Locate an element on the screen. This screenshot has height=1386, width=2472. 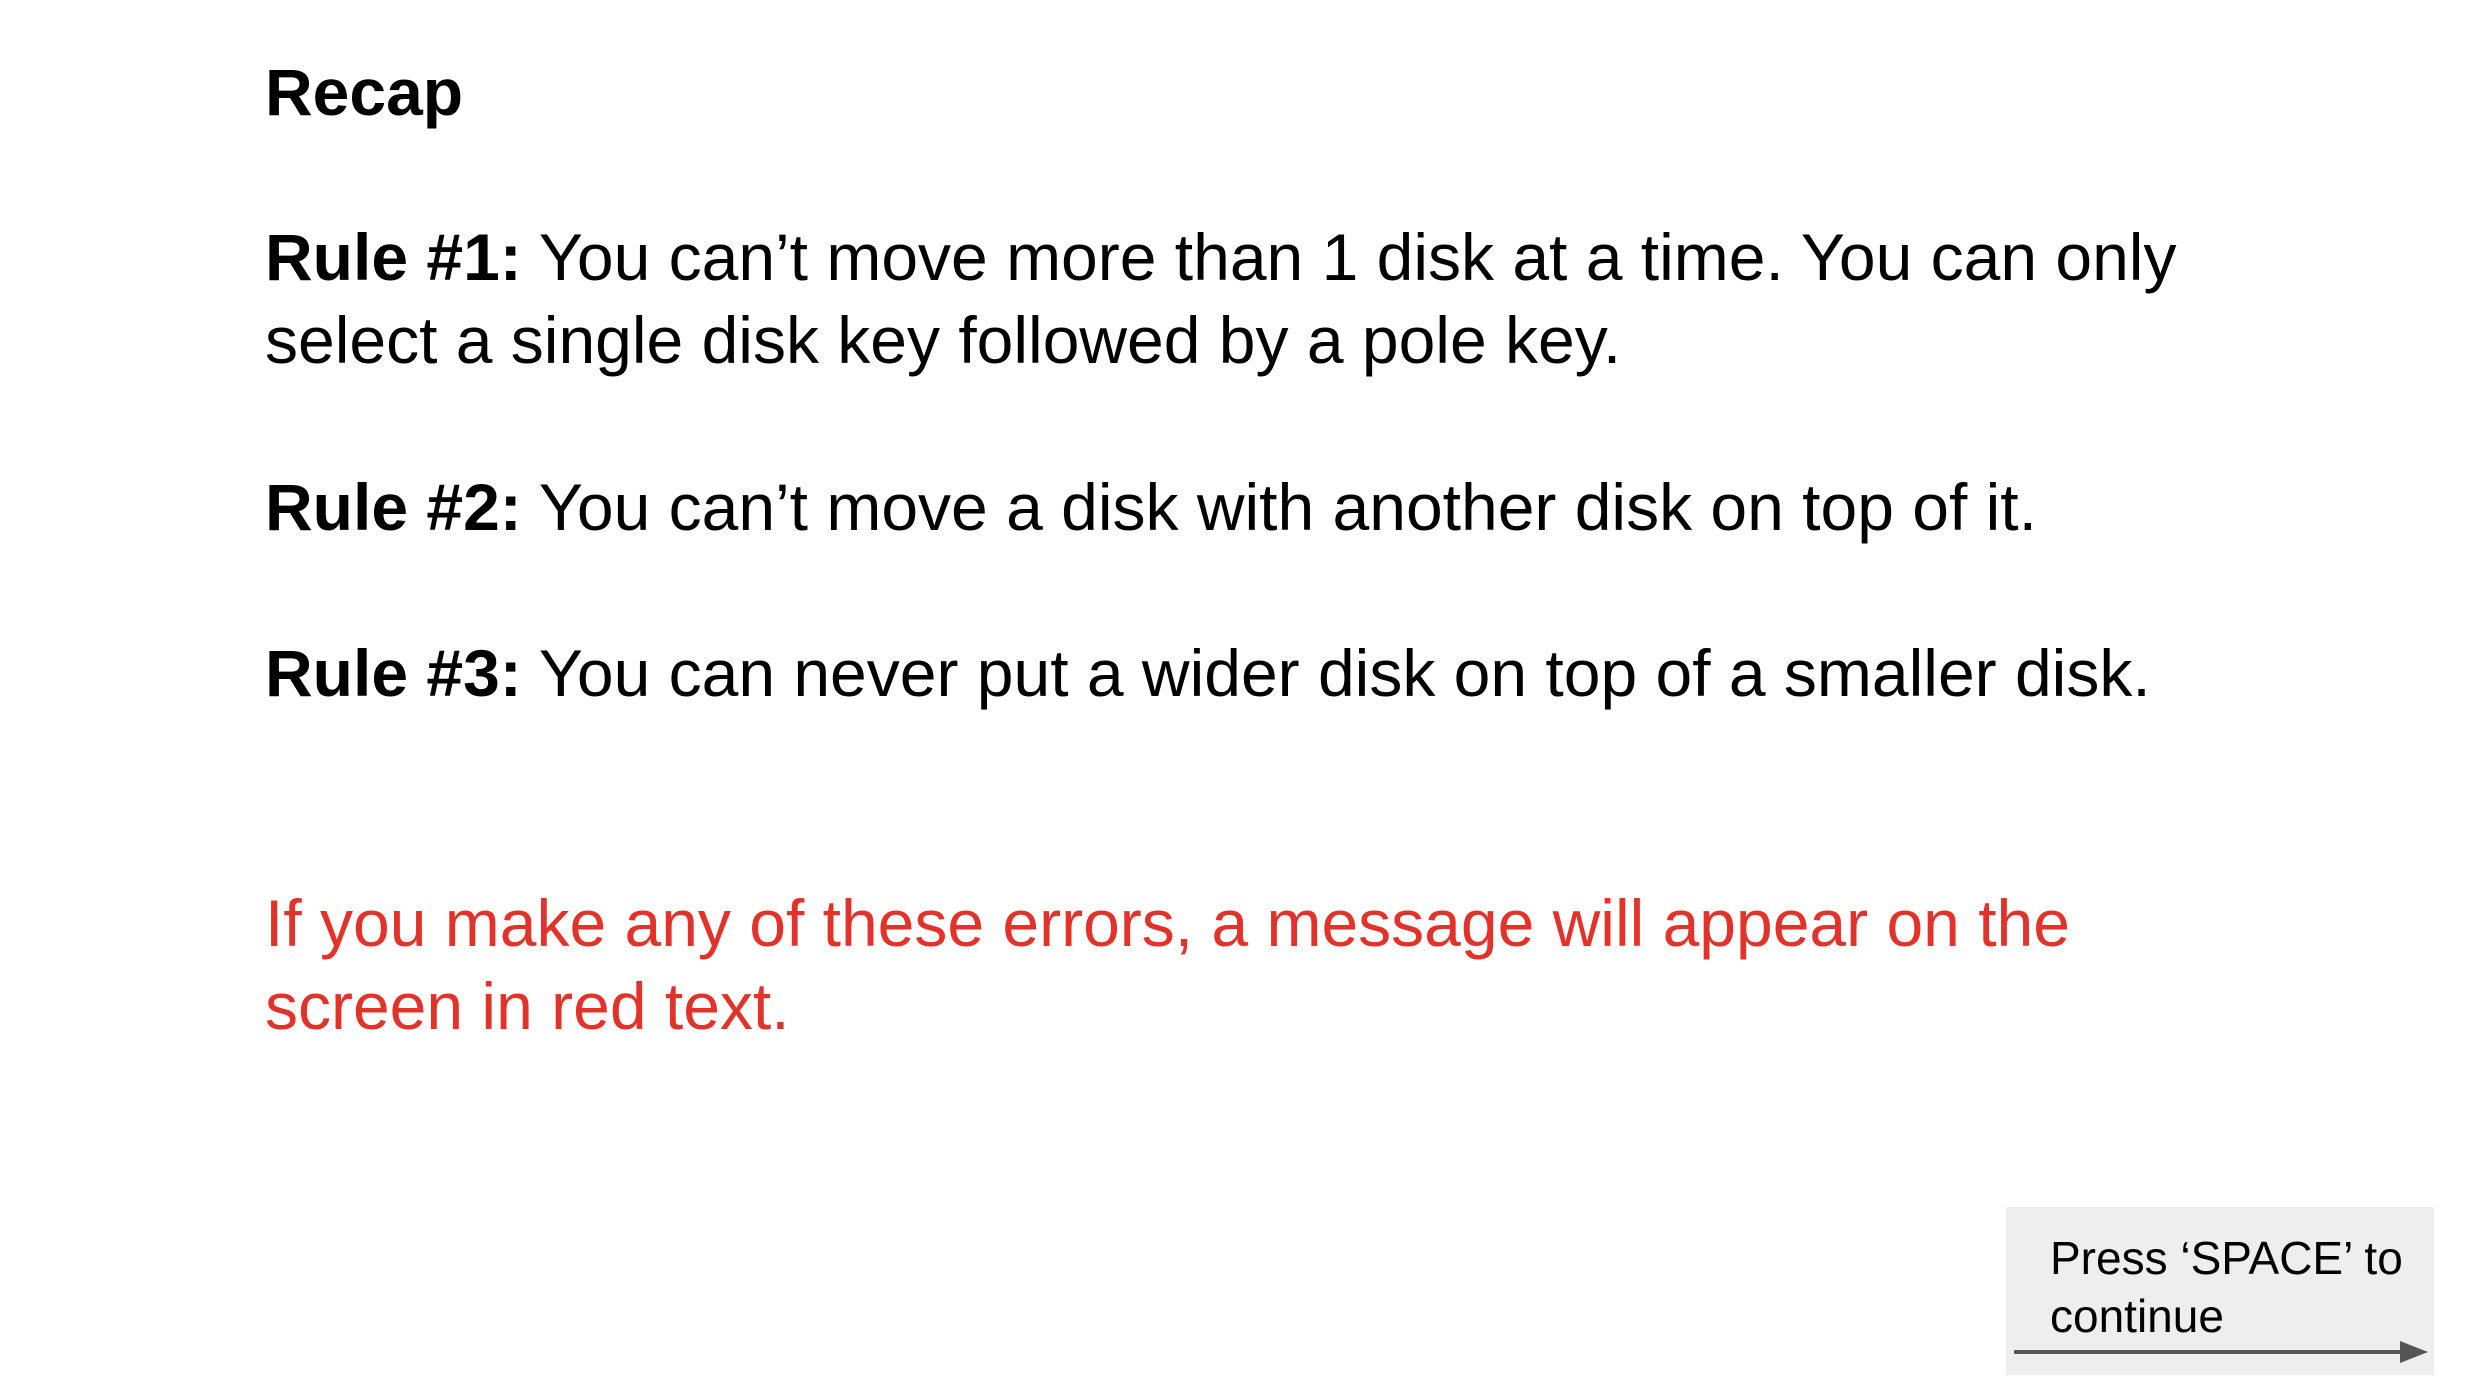
continue-prompt: Press ‘SPACE’ to continue is located at coordinates (2220, 1291).